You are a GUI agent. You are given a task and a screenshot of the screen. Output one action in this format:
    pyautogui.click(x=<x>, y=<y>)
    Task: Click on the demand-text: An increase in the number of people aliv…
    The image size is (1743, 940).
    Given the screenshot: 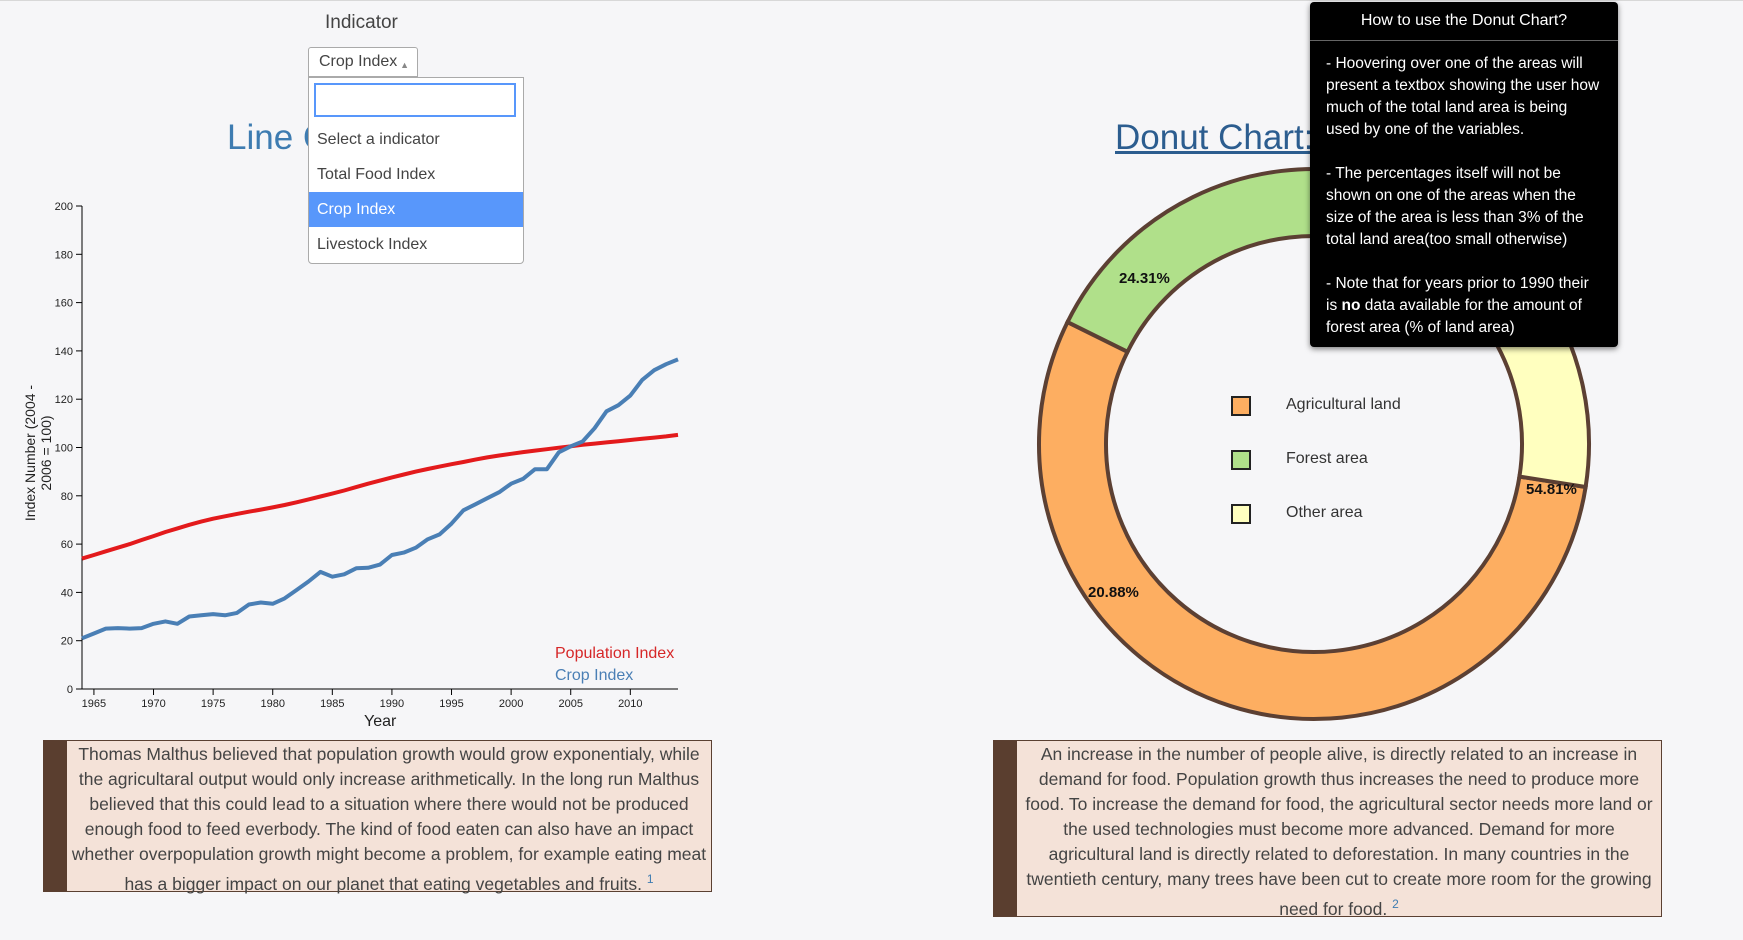 What is the action you would take?
    pyautogui.click(x=1339, y=831)
    